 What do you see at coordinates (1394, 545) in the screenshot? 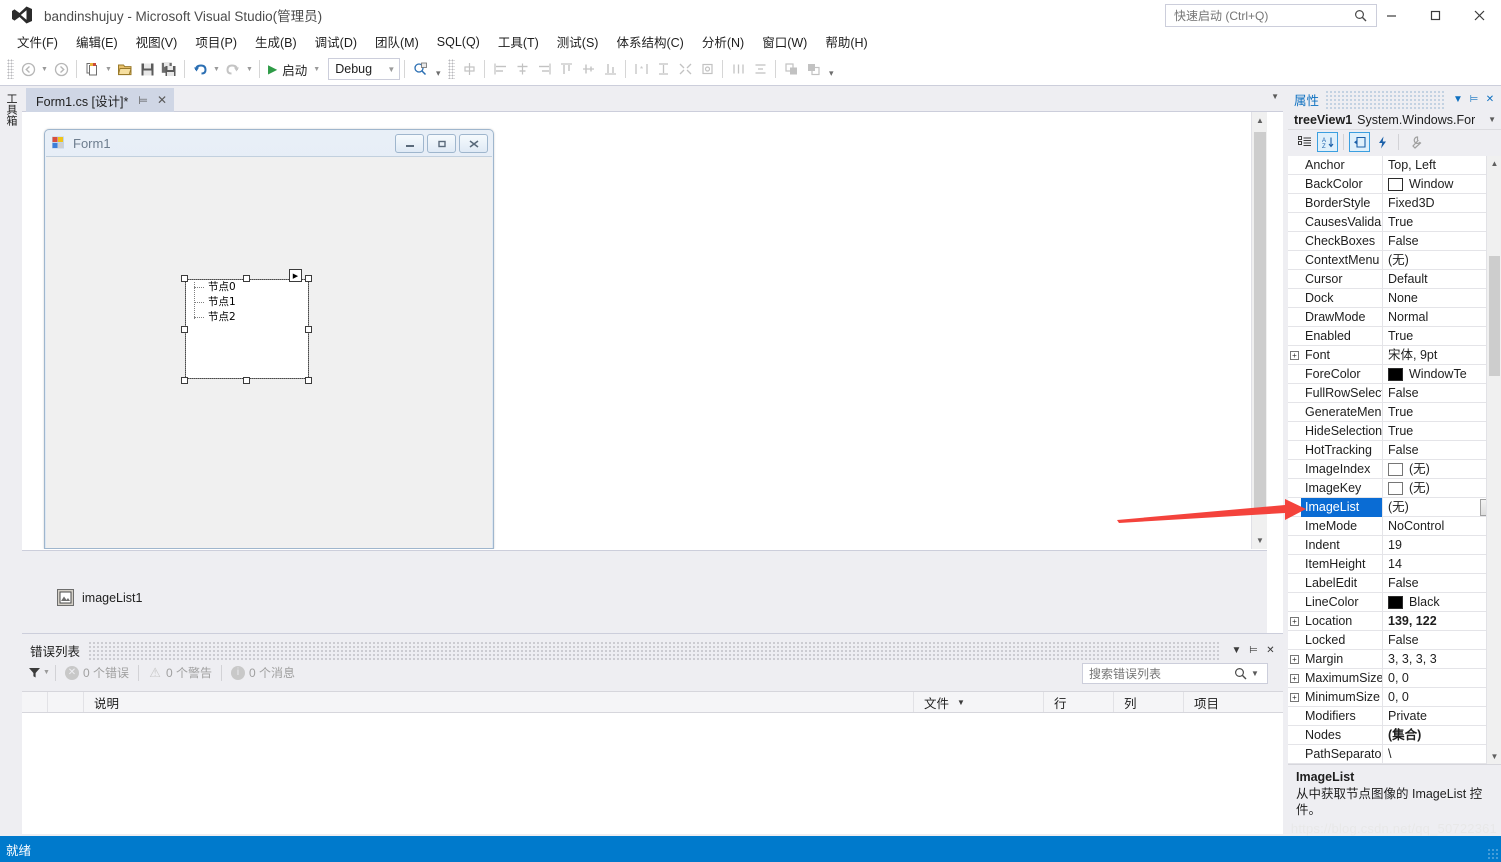
I see `property-row-indent: Indent 19` at bounding box center [1394, 545].